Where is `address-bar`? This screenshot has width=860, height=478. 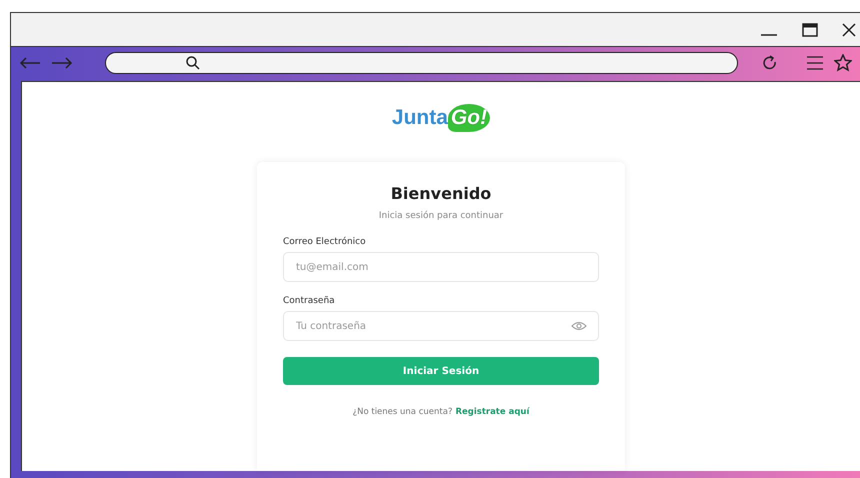 address-bar is located at coordinates (421, 63).